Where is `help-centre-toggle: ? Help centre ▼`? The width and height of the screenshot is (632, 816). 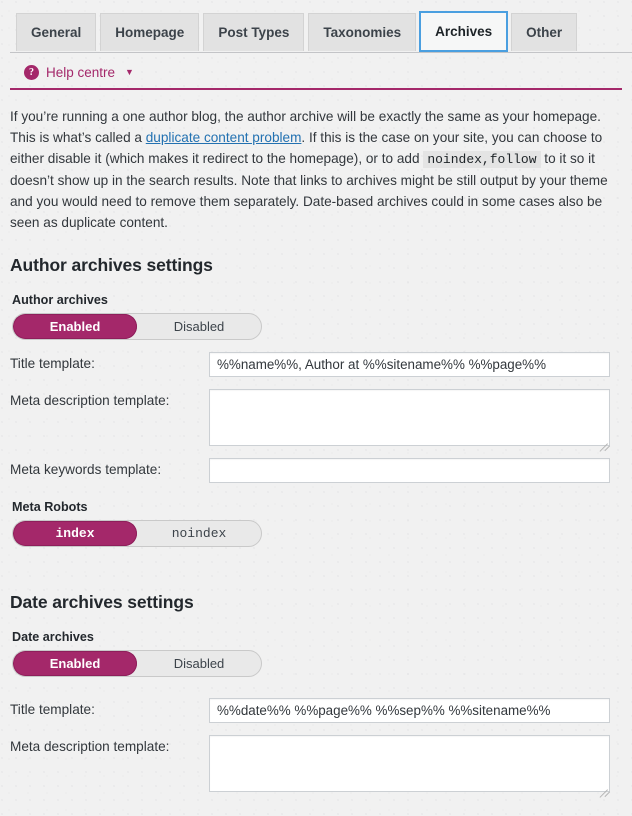 help-centre-toggle: ? Help centre ▼ is located at coordinates (316, 68).